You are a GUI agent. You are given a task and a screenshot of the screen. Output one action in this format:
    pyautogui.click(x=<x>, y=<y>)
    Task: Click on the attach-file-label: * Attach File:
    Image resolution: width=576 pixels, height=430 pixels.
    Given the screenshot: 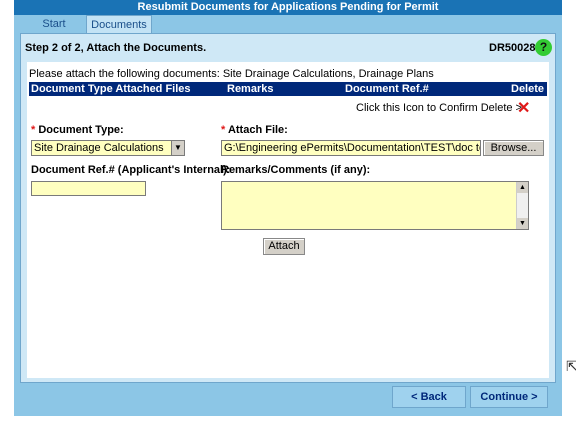 What is the action you would take?
    pyautogui.click(x=254, y=130)
    